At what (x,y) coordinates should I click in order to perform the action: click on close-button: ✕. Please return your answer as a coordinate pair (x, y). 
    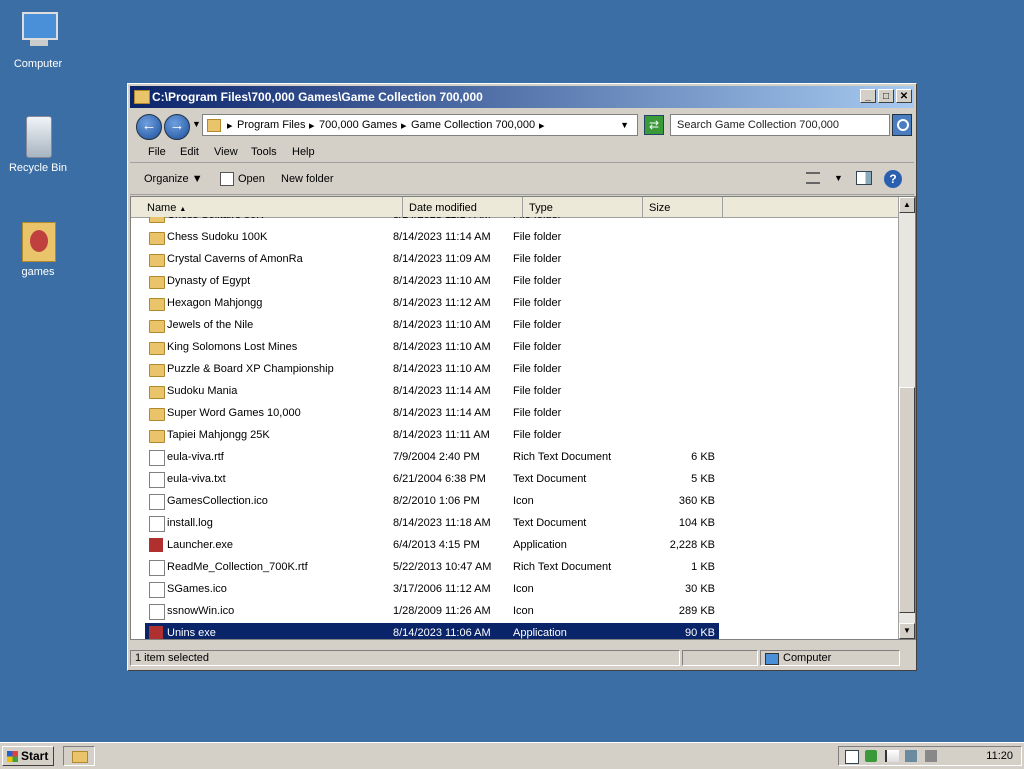
    Looking at the image, I should click on (904, 96).